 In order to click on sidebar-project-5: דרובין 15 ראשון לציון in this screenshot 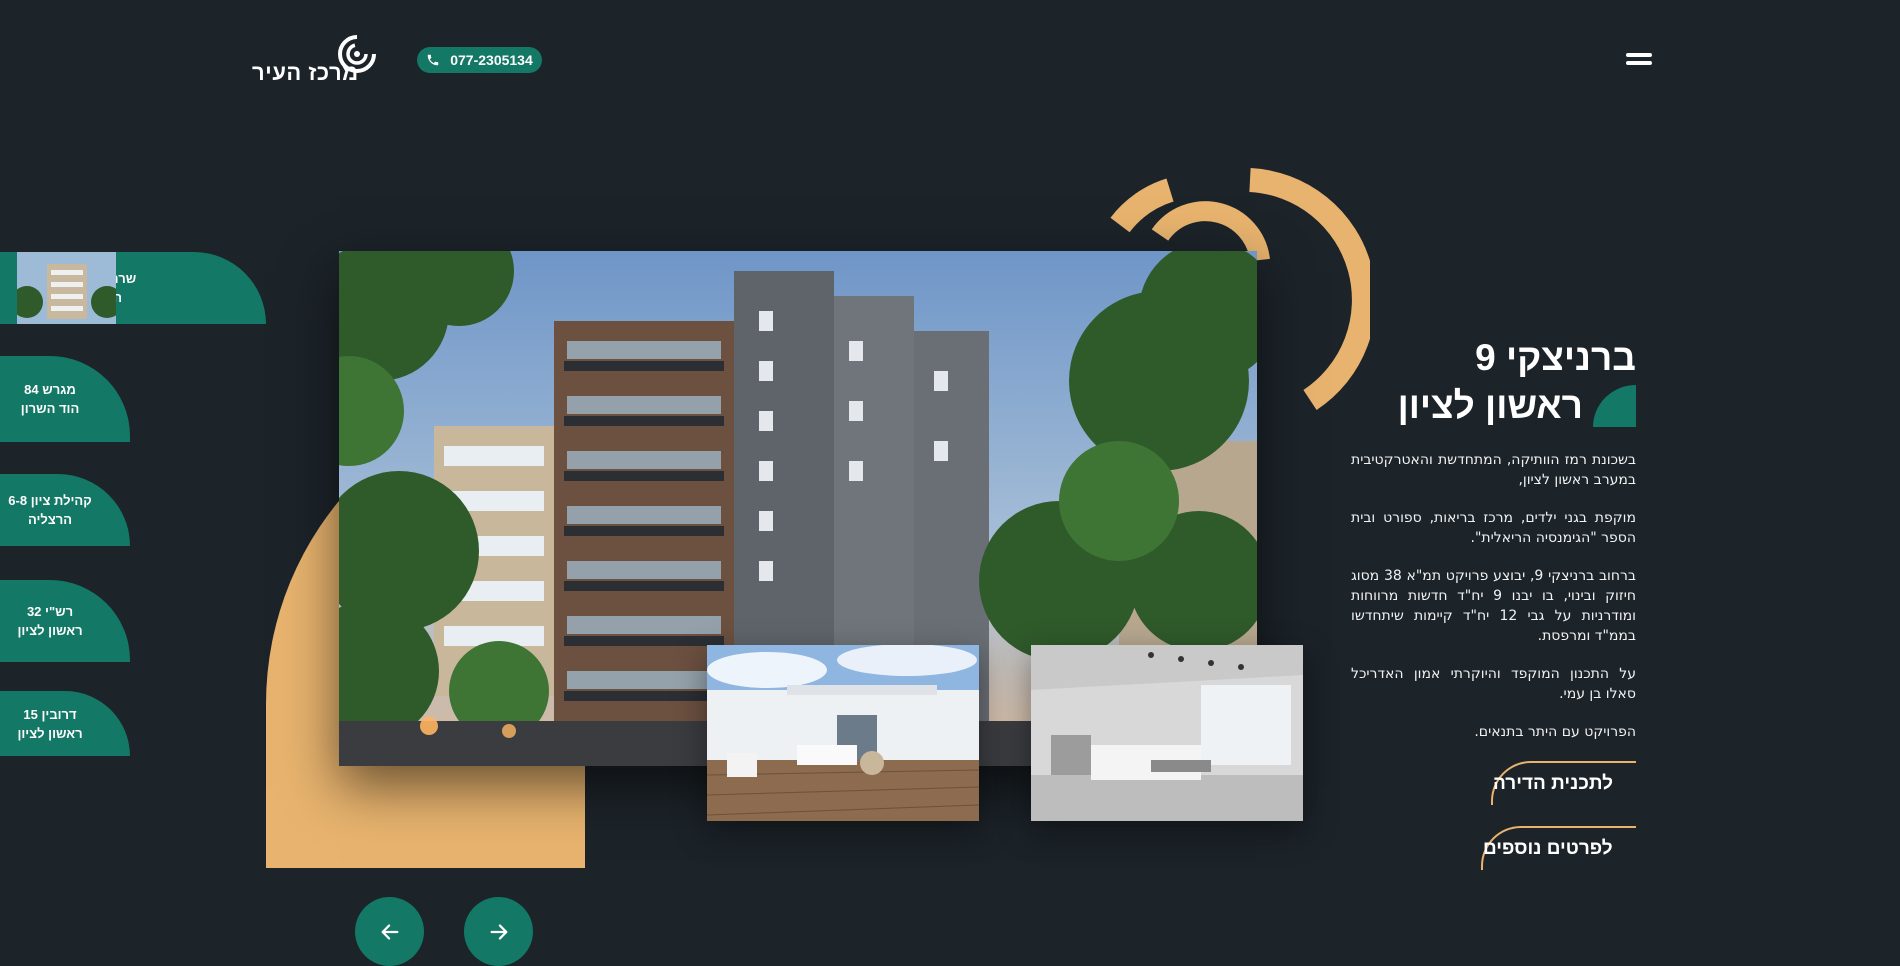, I will do `click(65, 723)`.